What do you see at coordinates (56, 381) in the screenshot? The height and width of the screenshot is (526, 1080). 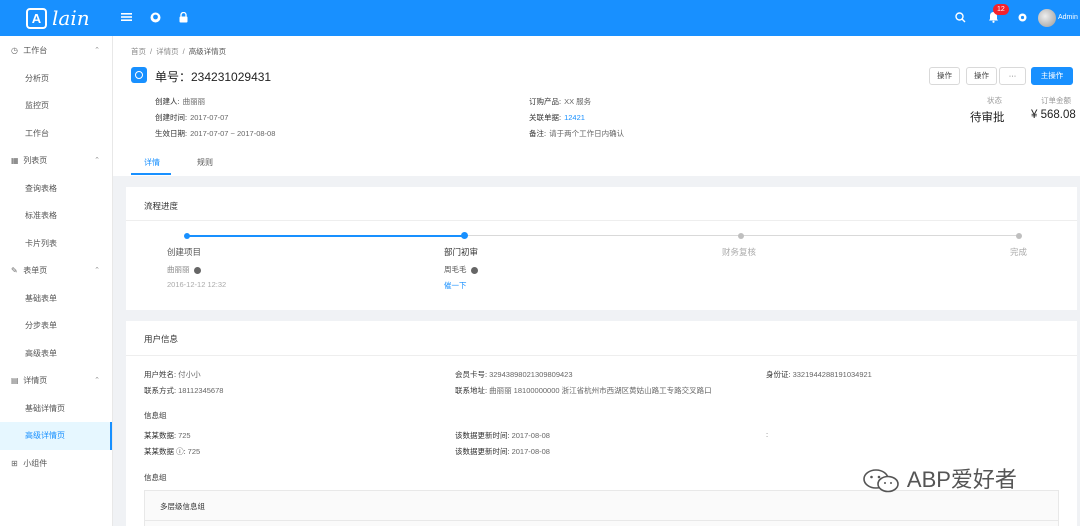 I see `sidebar-group-profile: ▤ 详情页 ⌃` at bounding box center [56, 381].